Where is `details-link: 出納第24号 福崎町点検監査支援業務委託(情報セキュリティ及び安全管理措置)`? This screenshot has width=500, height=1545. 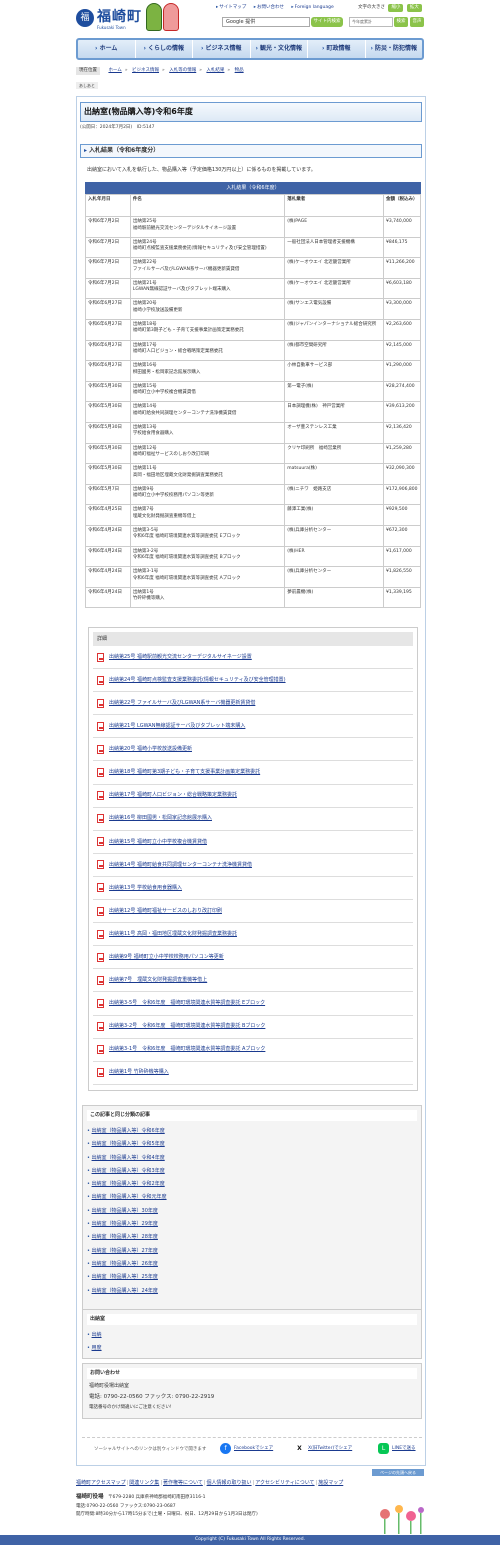
details-link: 出納第24号 福崎町点検監査支援業務委託(情報セキュリティ及び安全管理措置) is located at coordinates (197, 680).